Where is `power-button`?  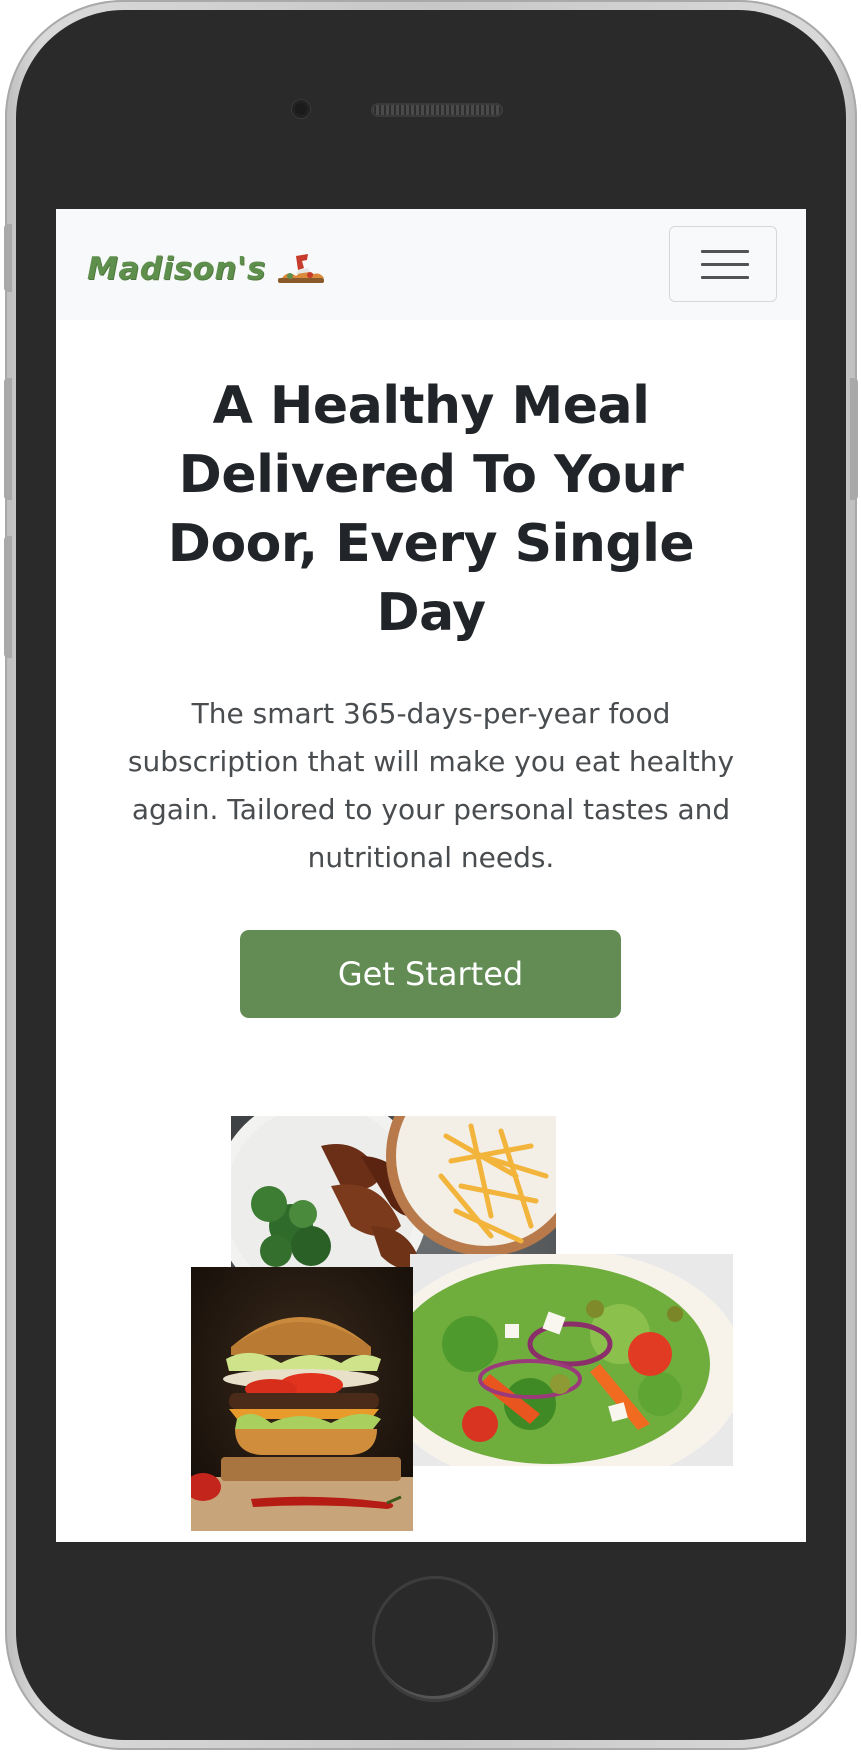
power-button is located at coordinates (854, 439).